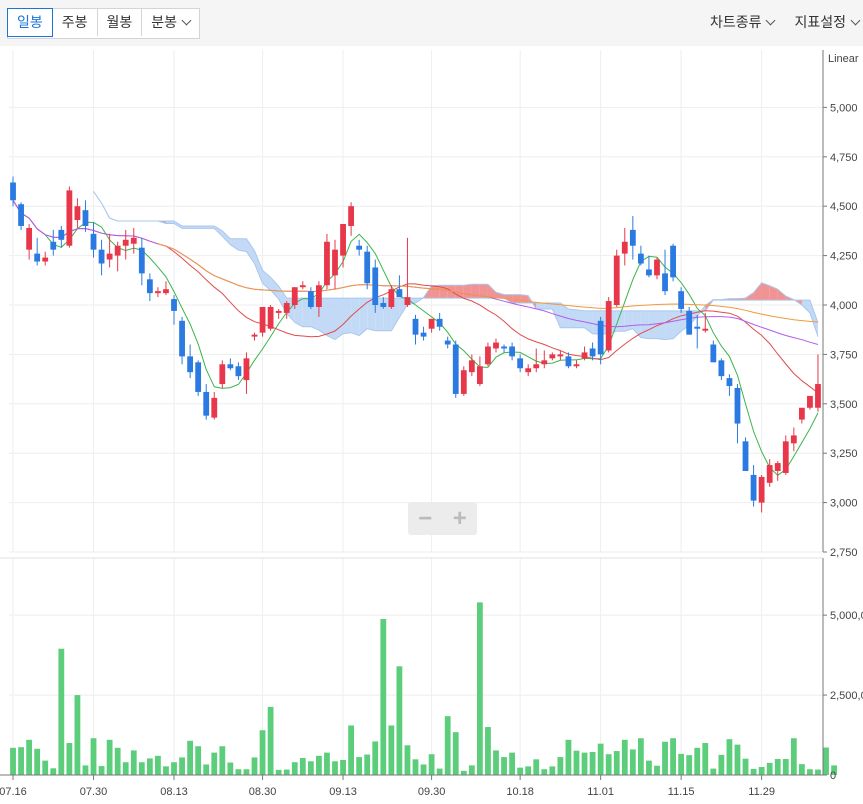 The height and width of the screenshot is (804, 863). Describe the element at coordinates (94, 792) in the screenshot. I see `time-tick-label: 07.30` at that location.